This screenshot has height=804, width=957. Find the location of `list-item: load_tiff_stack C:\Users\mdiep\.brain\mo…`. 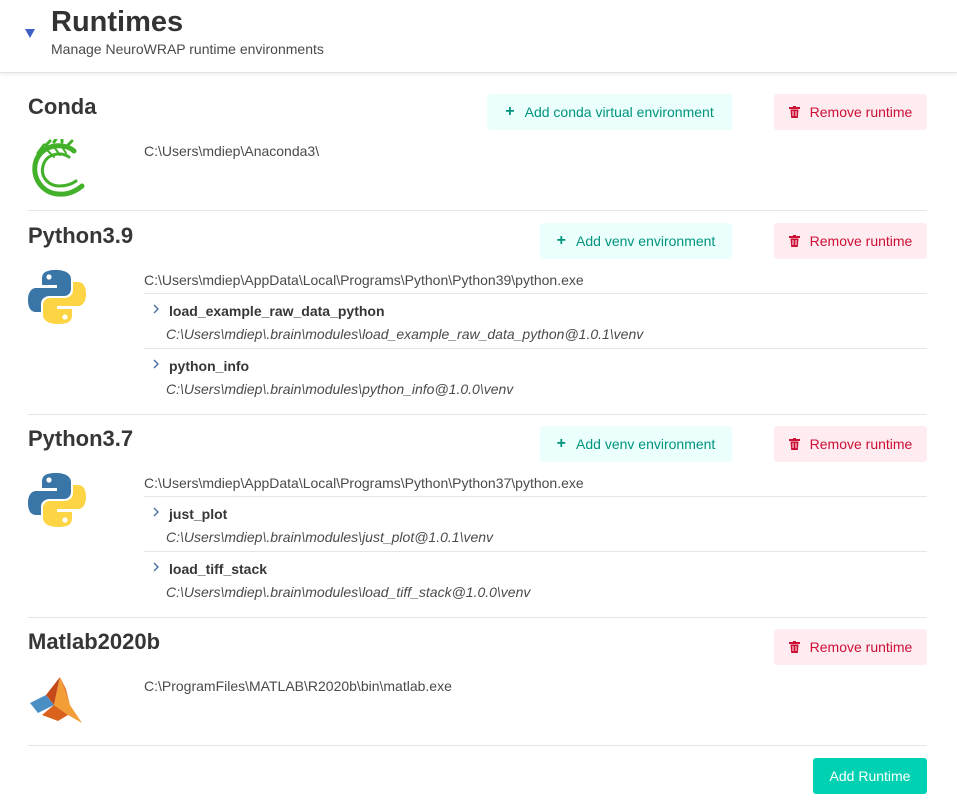

list-item: load_tiff_stack C:\Users\mdiep\.brain\mo… is located at coordinates (535, 578).